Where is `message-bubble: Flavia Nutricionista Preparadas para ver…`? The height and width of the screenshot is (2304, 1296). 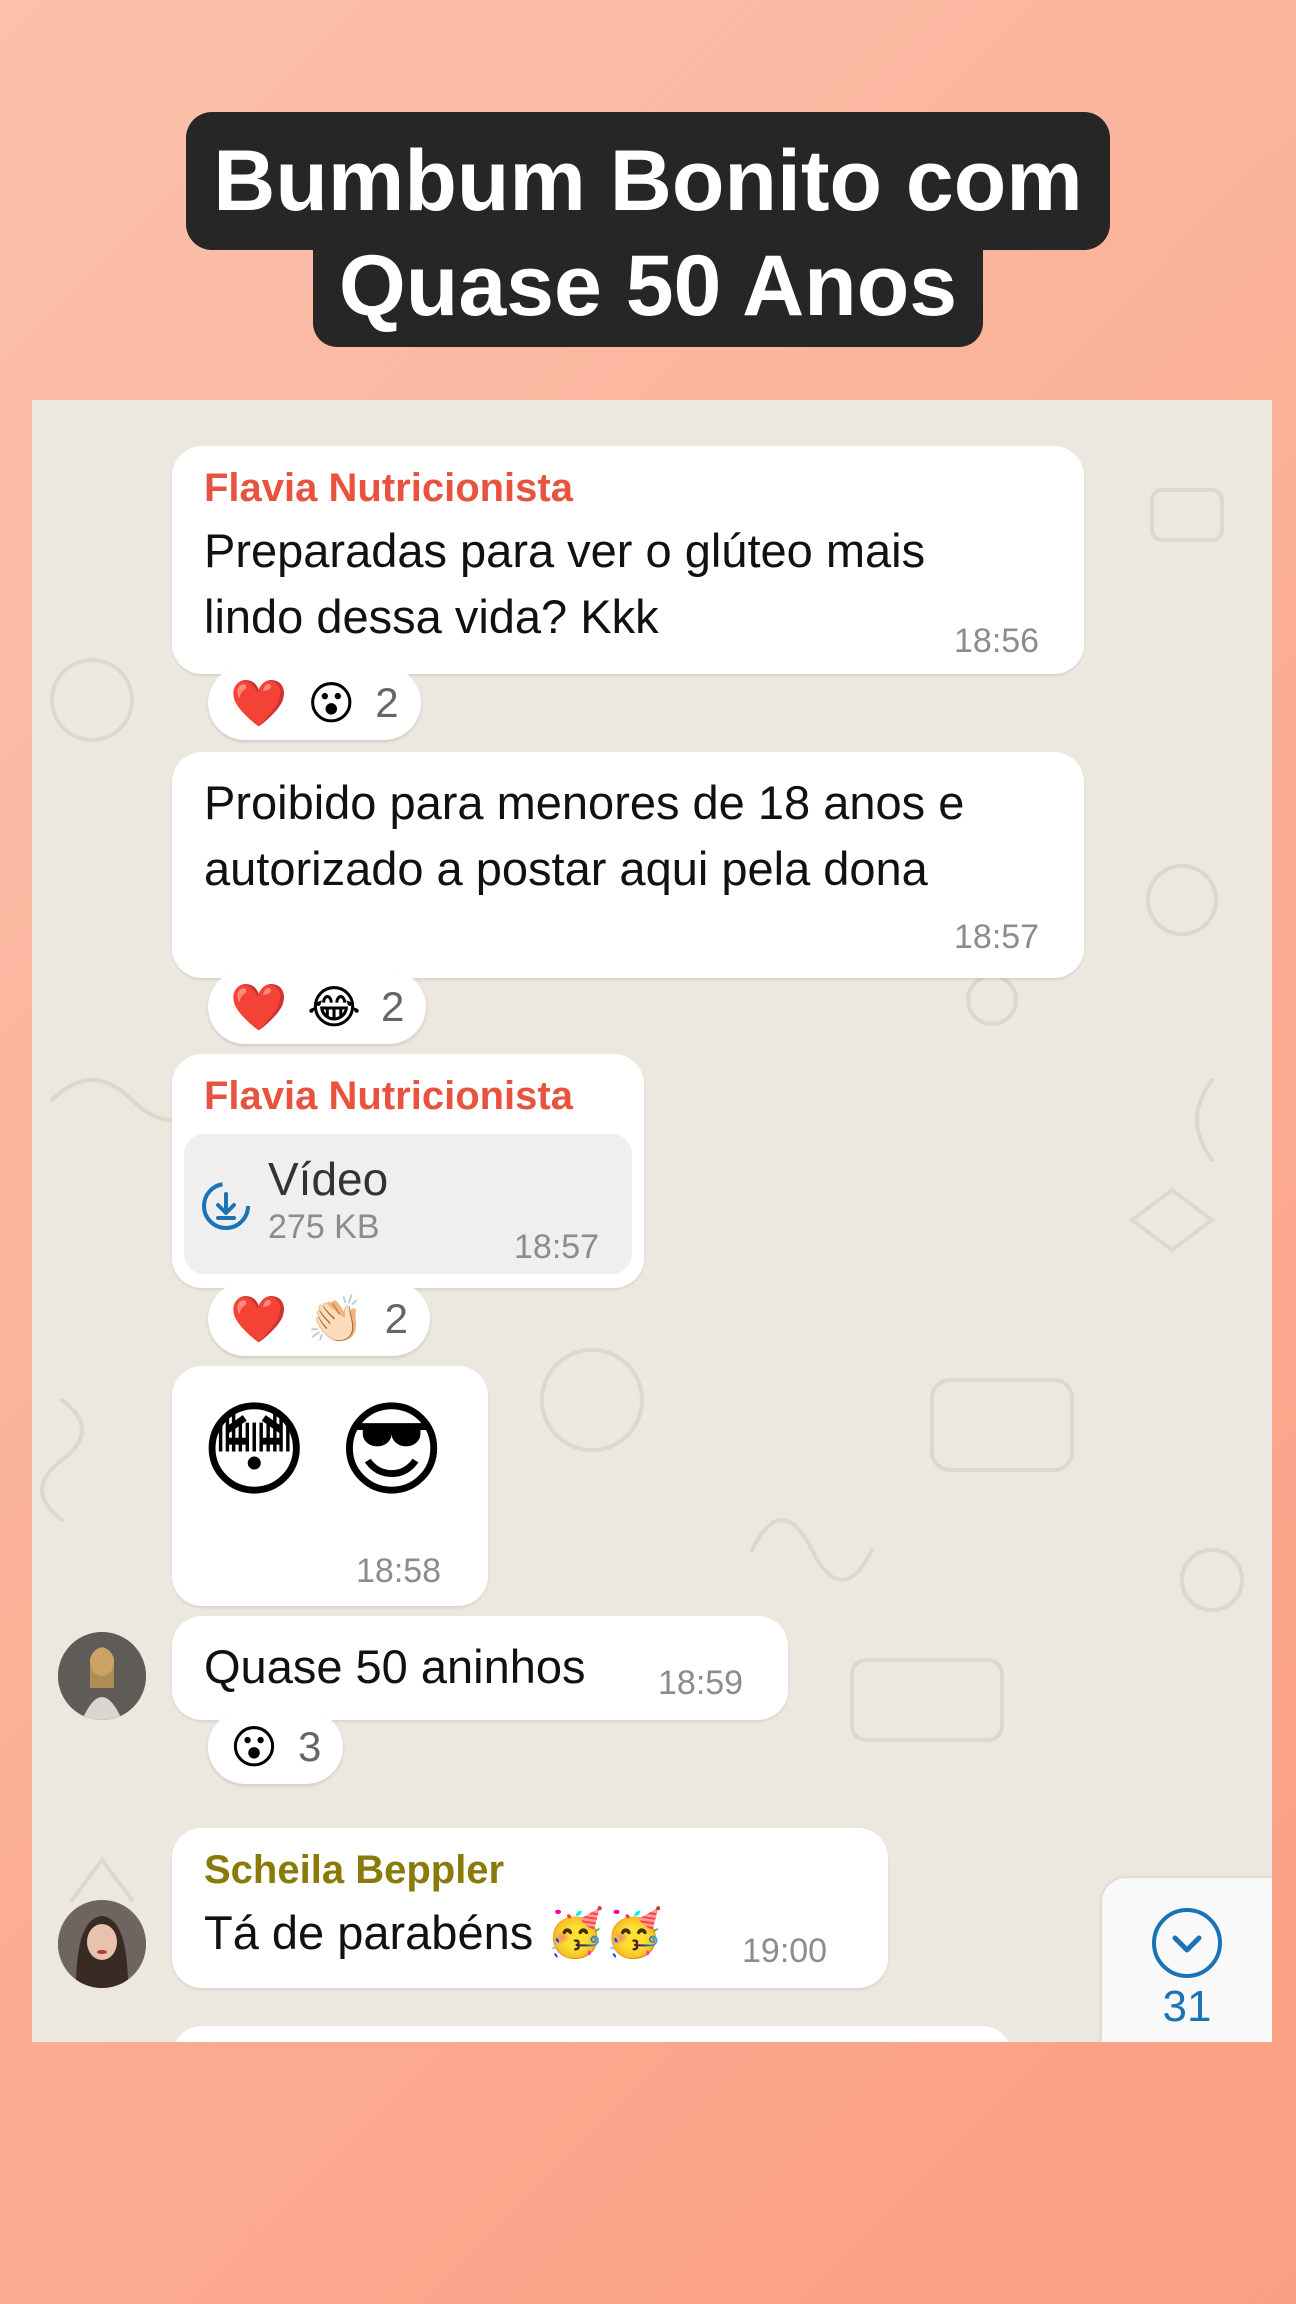 message-bubble: Flavia Nutricionista Preparadas para ver… is located at coordinates (628, 560).